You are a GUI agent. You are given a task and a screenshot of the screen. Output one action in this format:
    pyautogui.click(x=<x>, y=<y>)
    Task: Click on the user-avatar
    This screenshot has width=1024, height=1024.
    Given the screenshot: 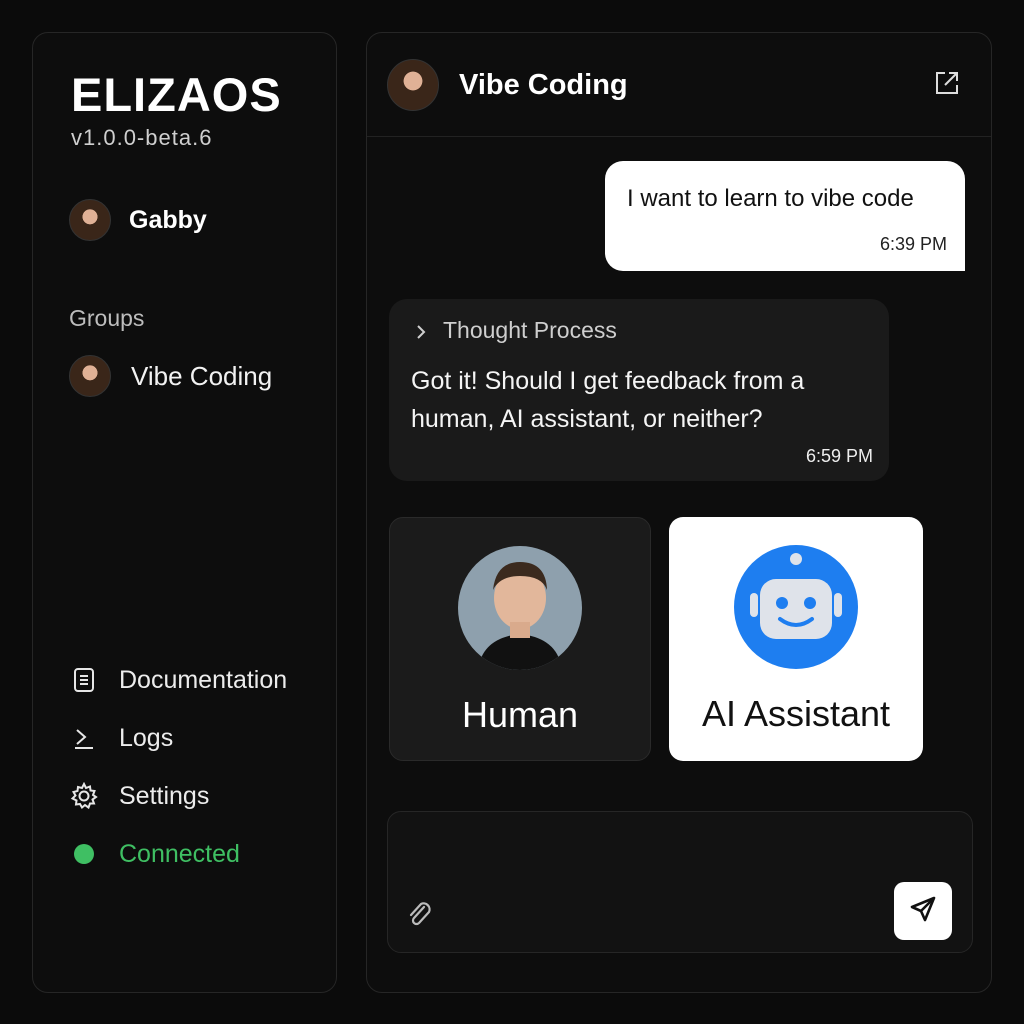 What is the action you would take?
    pyautogui.click(x=90, y=220)
    